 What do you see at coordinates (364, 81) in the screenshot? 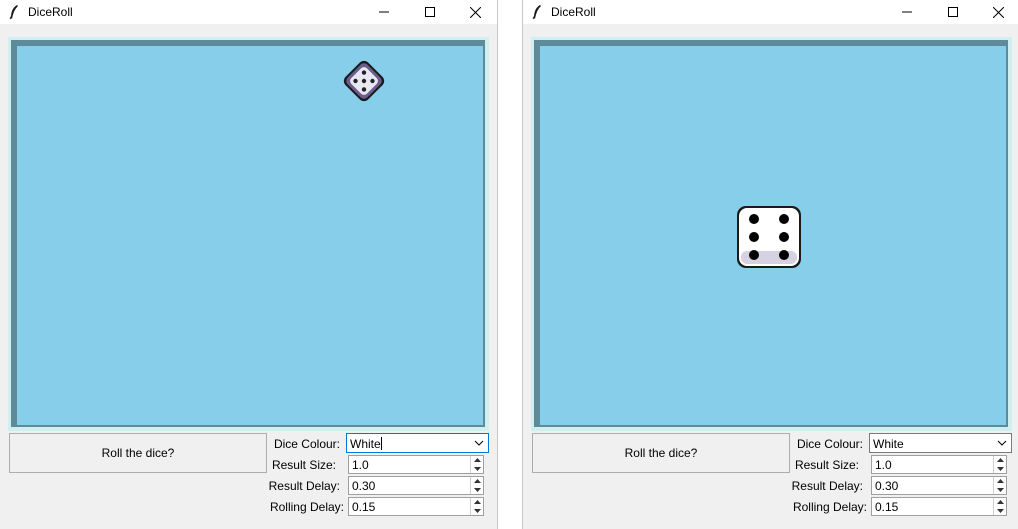
I see `rolling-die` at bounding box center [364, 81].